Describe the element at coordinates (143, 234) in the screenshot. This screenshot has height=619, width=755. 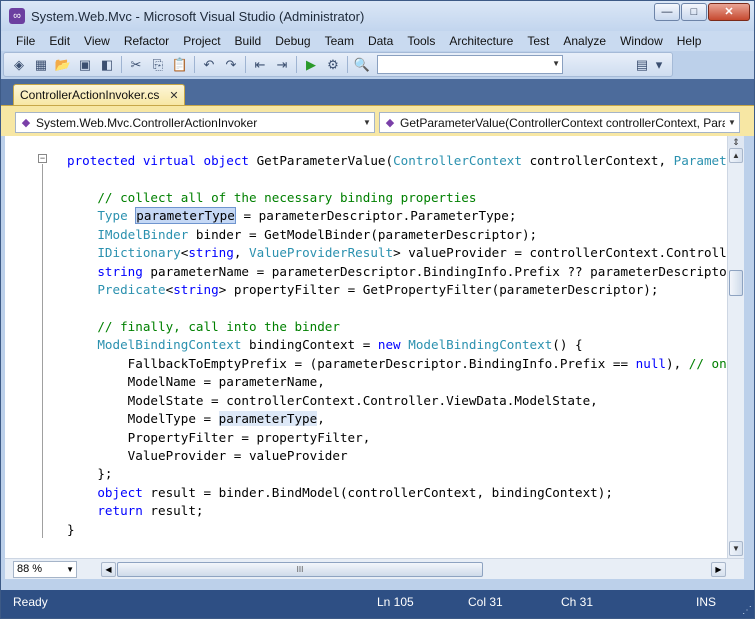
I see `code-token: IModelBinder` at that location.